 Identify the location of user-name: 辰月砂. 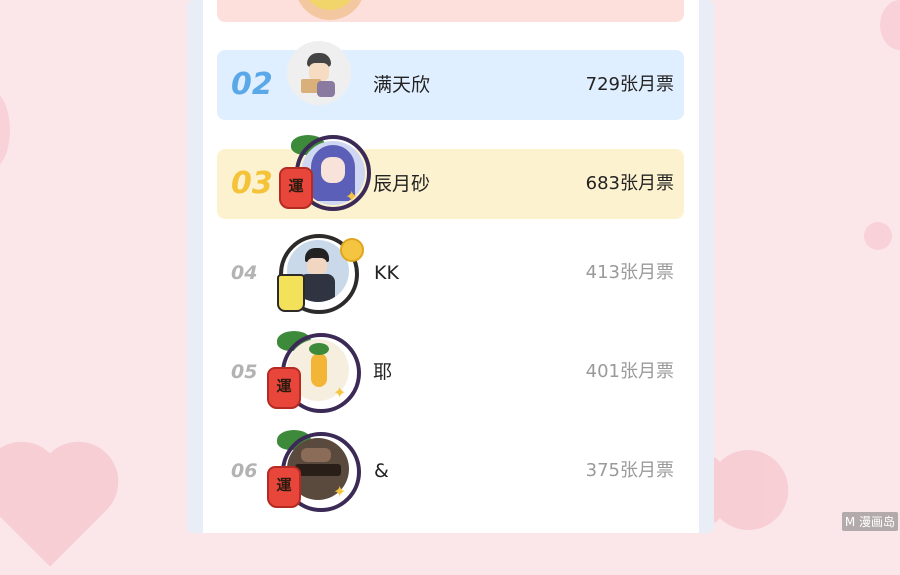
(402, 184).